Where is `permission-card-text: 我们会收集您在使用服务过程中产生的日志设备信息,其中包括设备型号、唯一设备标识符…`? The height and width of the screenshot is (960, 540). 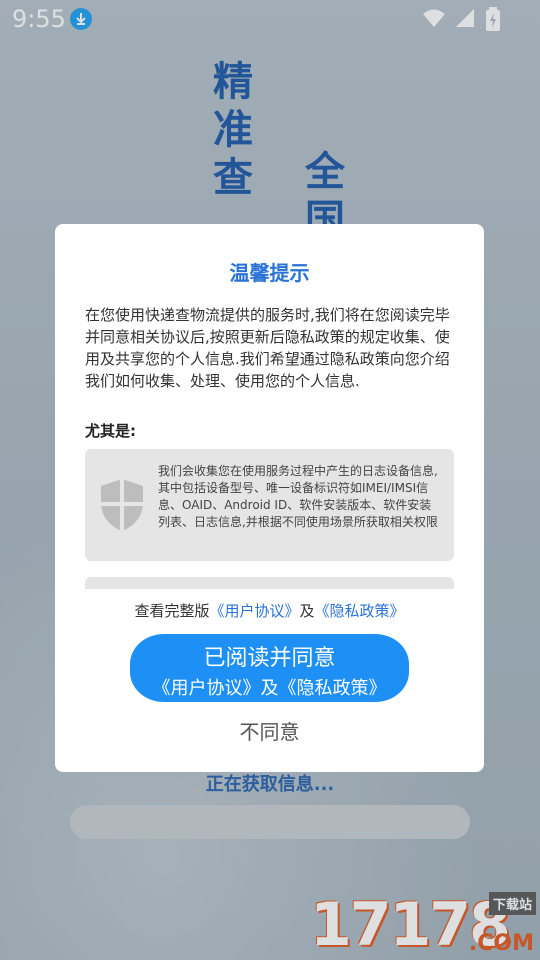
permission-card-text: 我们会收集您在使用服务过程中产生的日志设备信息,其中包括设备型号、唯一设备标识符… is located at coordinates (298, 496).